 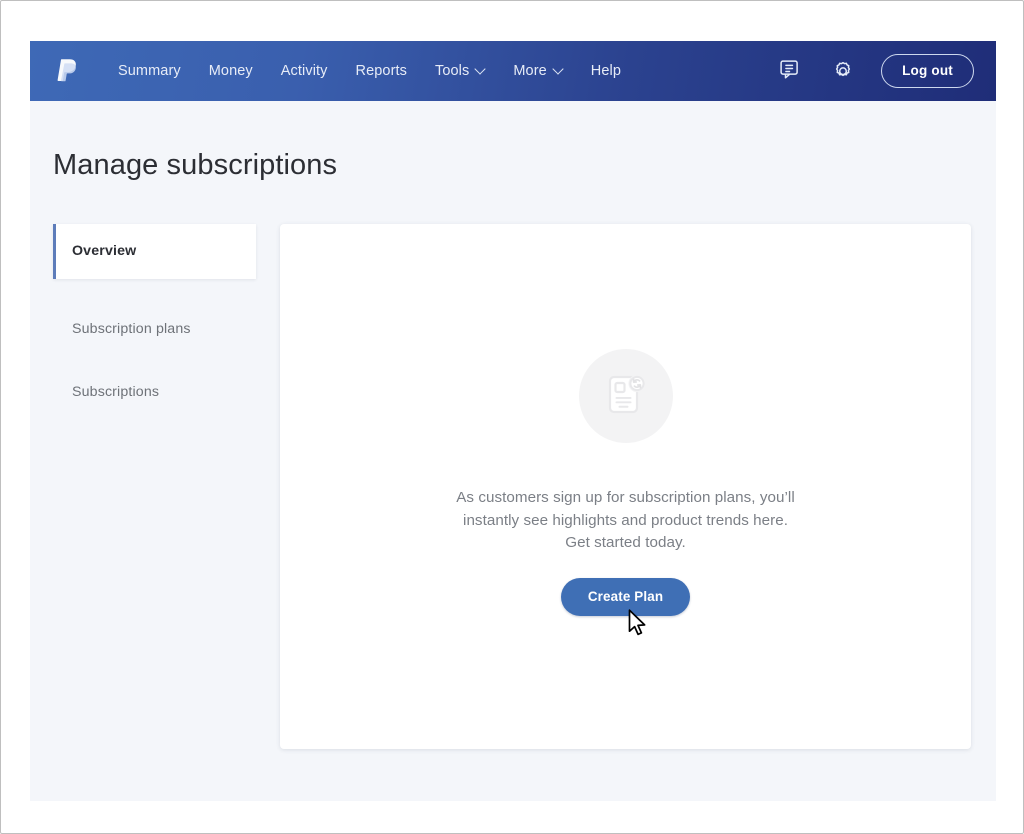 What do you see at coordinates (195, 165) in the screenshot?
I see `page-title: Manage subscriptions` at bounding box center [195, 165].